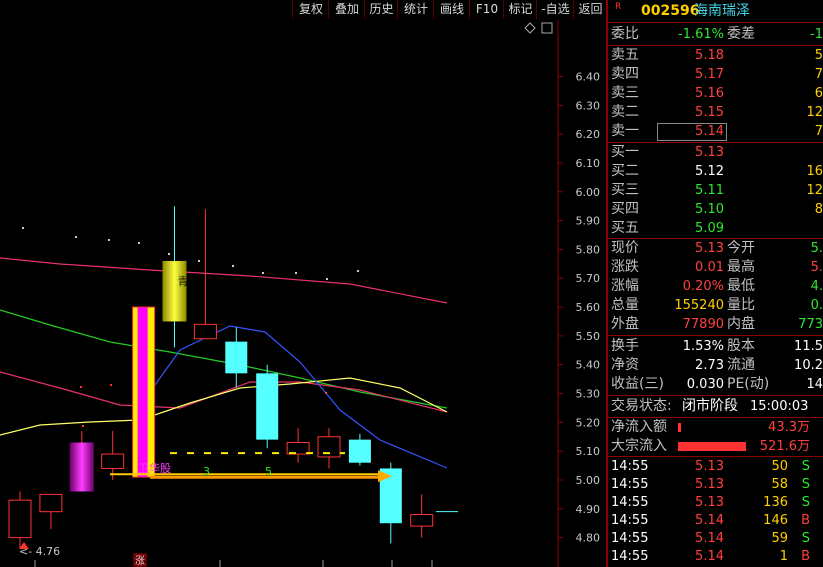  Describe the element at coordinates (715, 228) in the screenshot. I see `bid-row: 买五 5.09` at that location.